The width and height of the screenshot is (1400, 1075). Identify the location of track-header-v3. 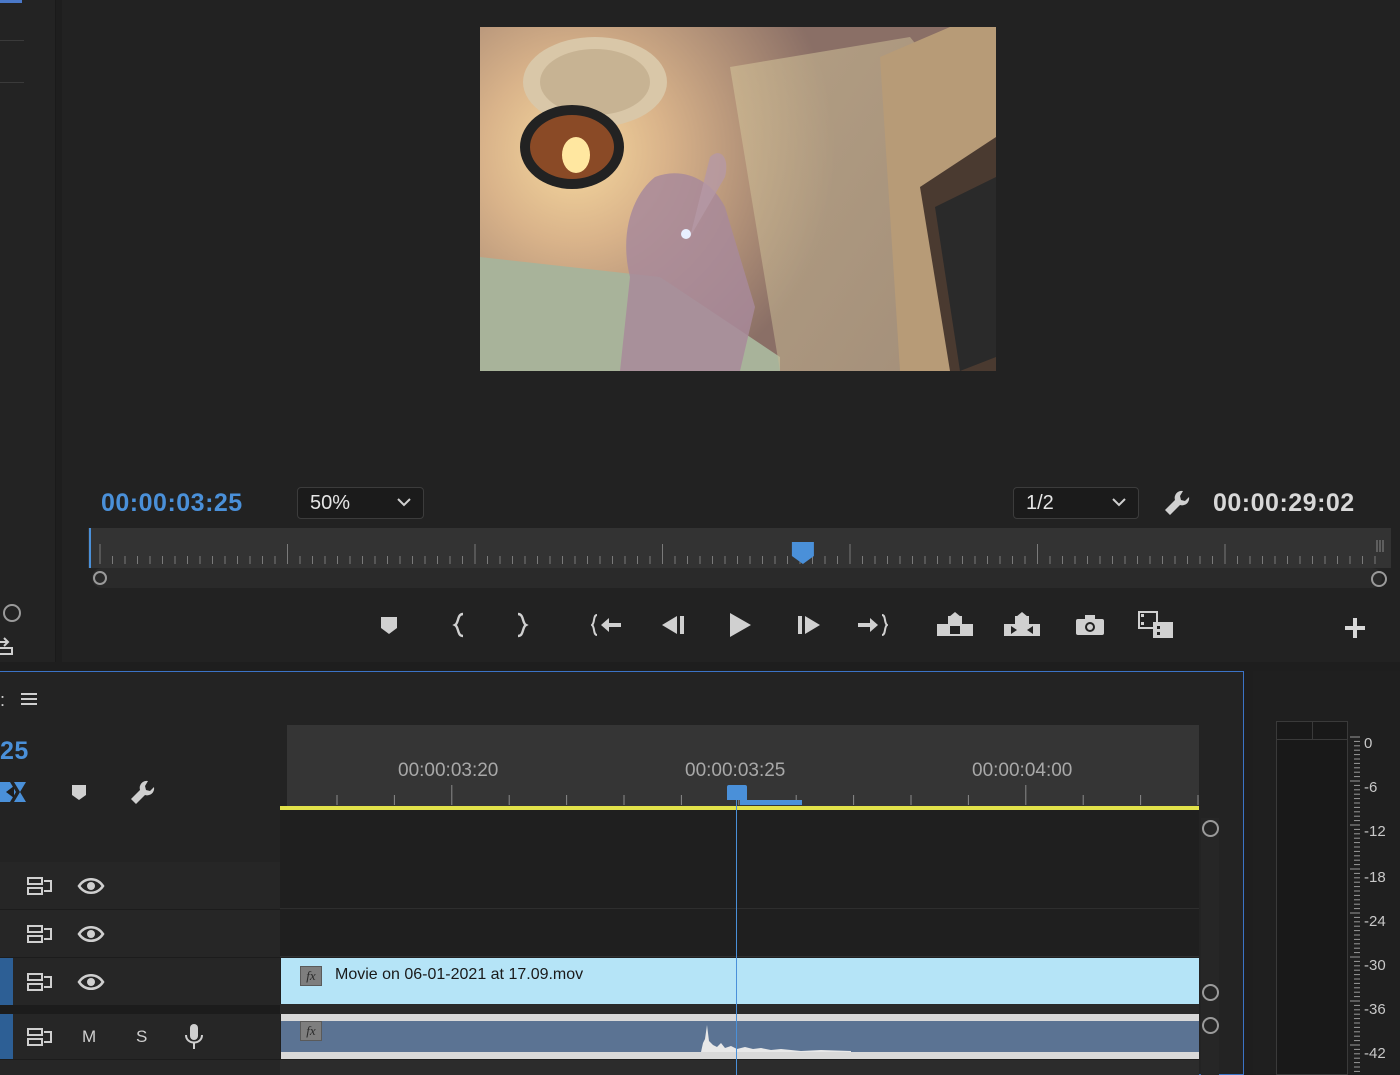
(140, 886).